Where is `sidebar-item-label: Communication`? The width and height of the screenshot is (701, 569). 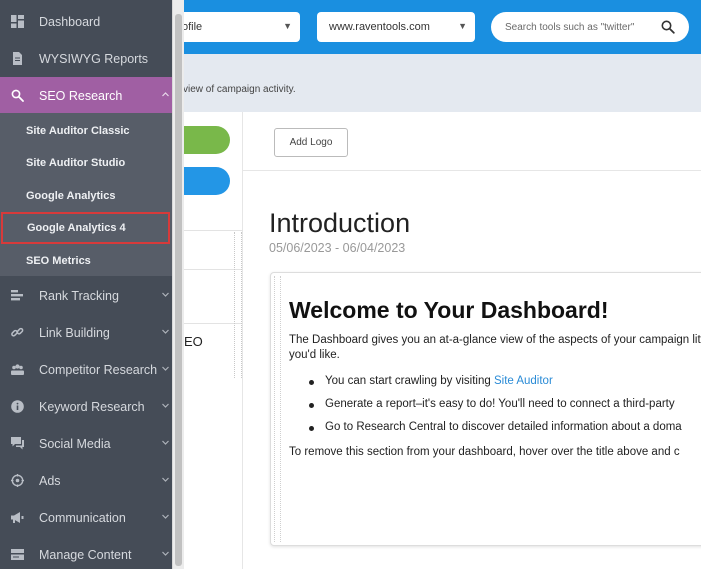 sidebar-item-label: Communication is located at coordinates (82, 517).